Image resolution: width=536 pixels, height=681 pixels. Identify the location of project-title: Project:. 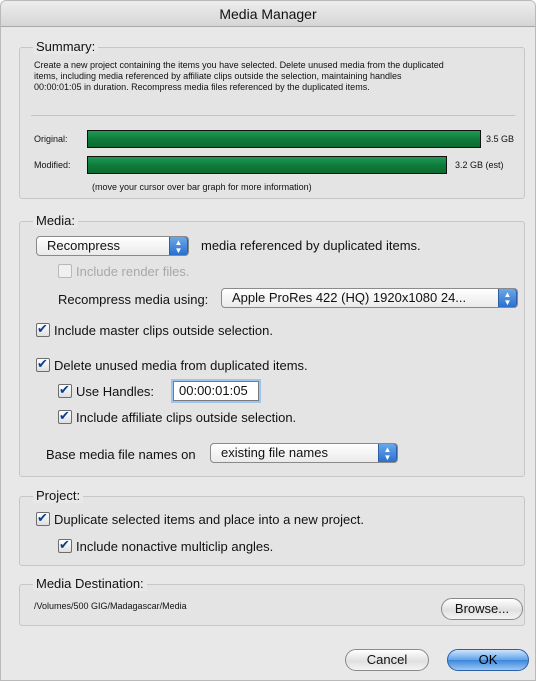
(58, 495).